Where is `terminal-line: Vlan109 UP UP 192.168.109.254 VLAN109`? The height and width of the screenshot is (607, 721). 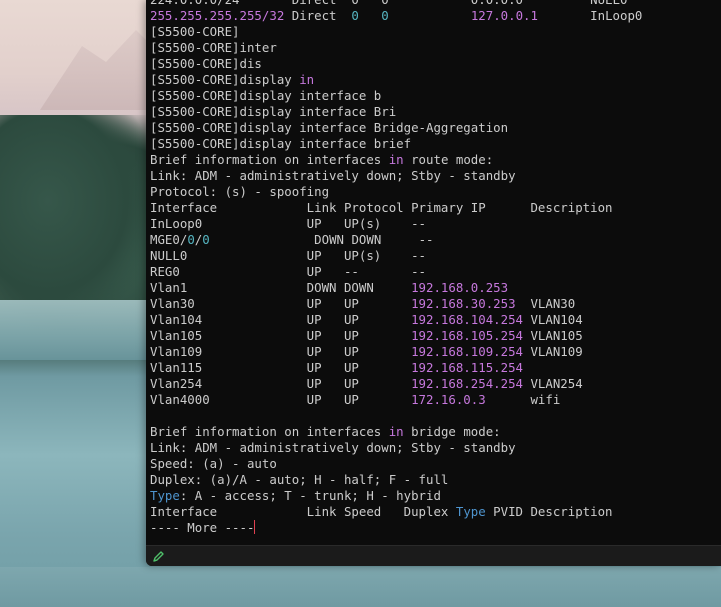 terminal-line: Vlan109 UP UP 192.168.109.254 VLAN109 is located at coordinates (435, 352).